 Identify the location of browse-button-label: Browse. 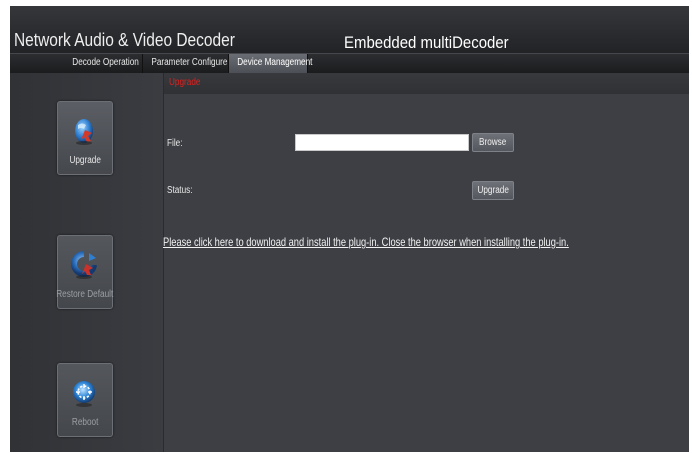
(493, 142).